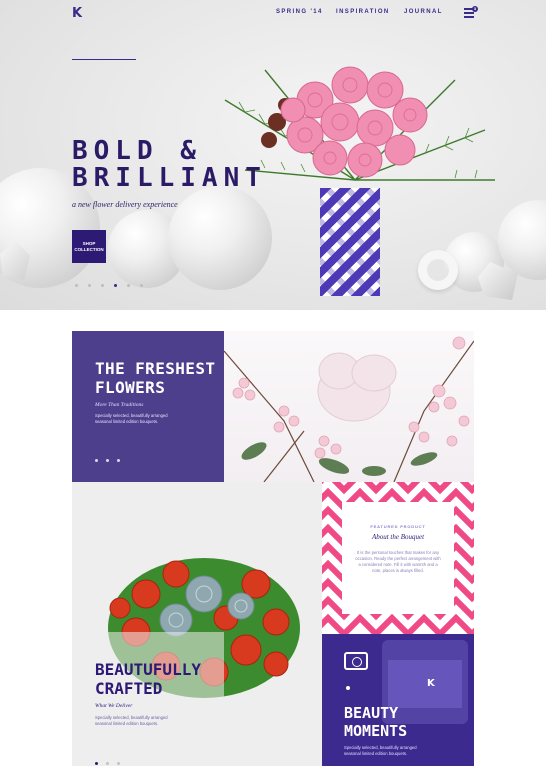 Image resolution: width=546 pixels, height=766 pixels. What do you see at coordinates (155, 368) in the screenshot?
I see `freshest-title-line1: THE FRESHEST` at bounding box center [155, 368].